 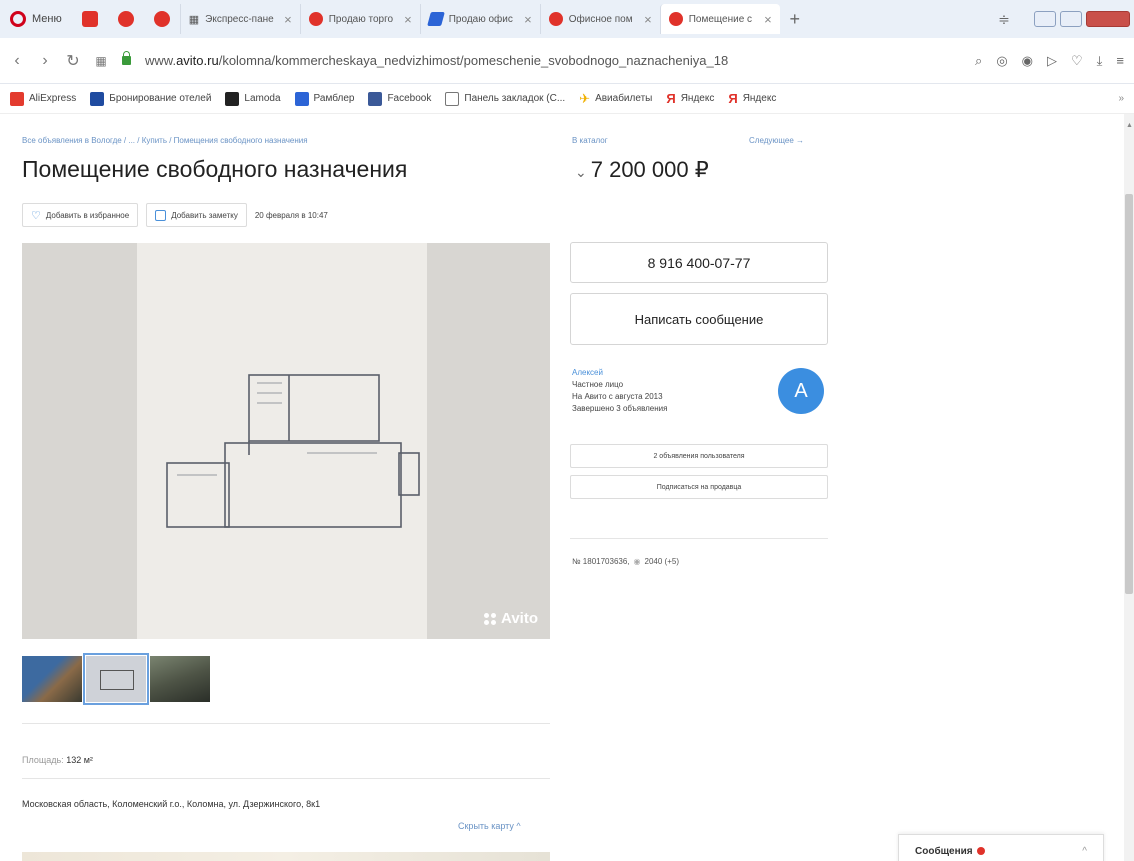 What do you see at coordinates (291, 215) in the screenshot?
I see `publish-date: 20 февраля в 10:47` at bounding box center [291, 215].